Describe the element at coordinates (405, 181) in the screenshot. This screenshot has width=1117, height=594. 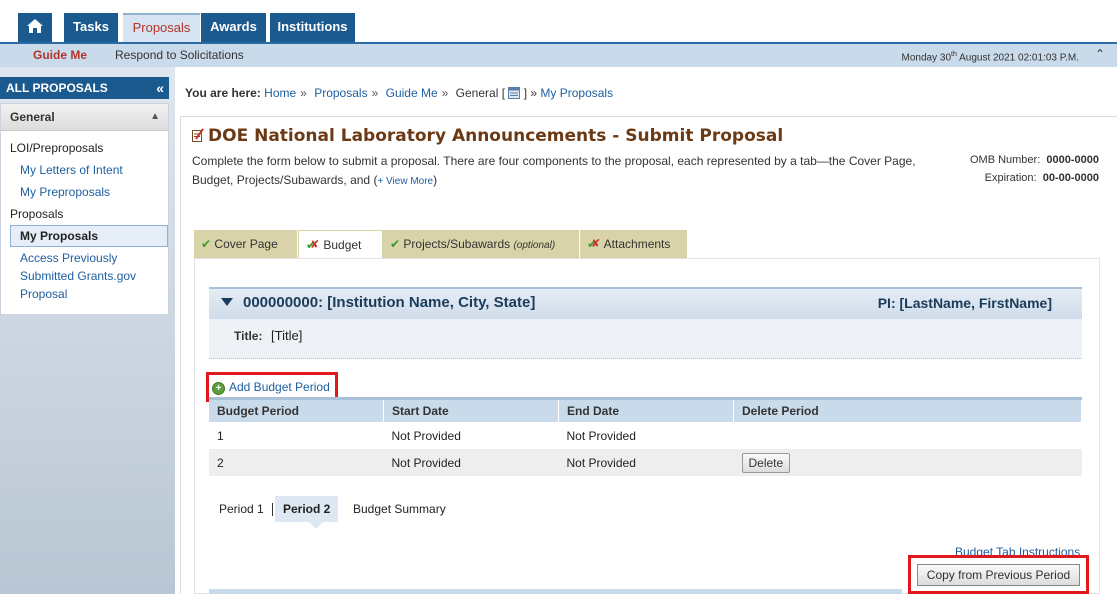
I see `view-more-link: + View More` at that location.